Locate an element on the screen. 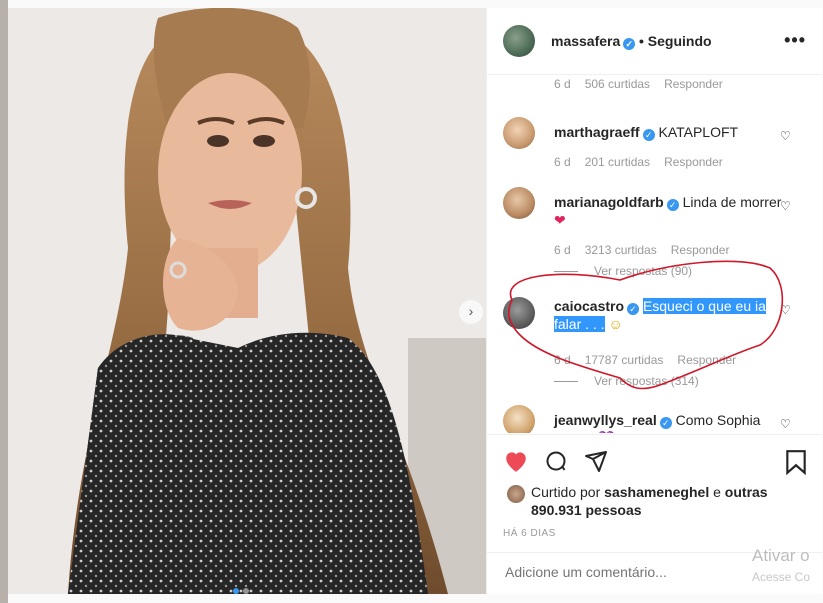 This screenshot has width=823, height=603. author-username-text: massafera is located at coordinates (585, 41).